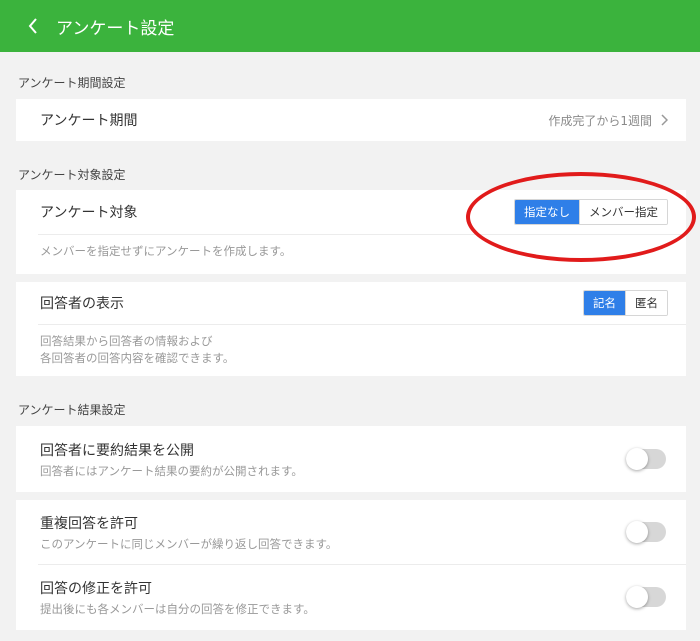 Image resolution: width=700 pixels, height=641 pixels. I want to click on publish-summary-card: 回答者に要約結果を公開 回答者にはアンケート結果の要約が公開されます。, so click(351, 459).